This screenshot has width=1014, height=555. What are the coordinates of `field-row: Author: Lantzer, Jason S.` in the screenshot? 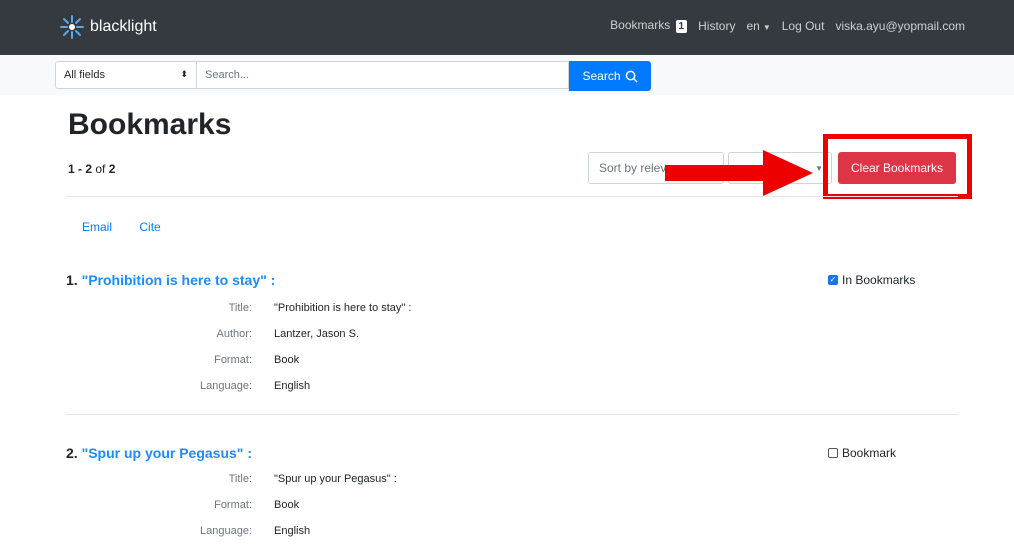 It's located at (238, 341).